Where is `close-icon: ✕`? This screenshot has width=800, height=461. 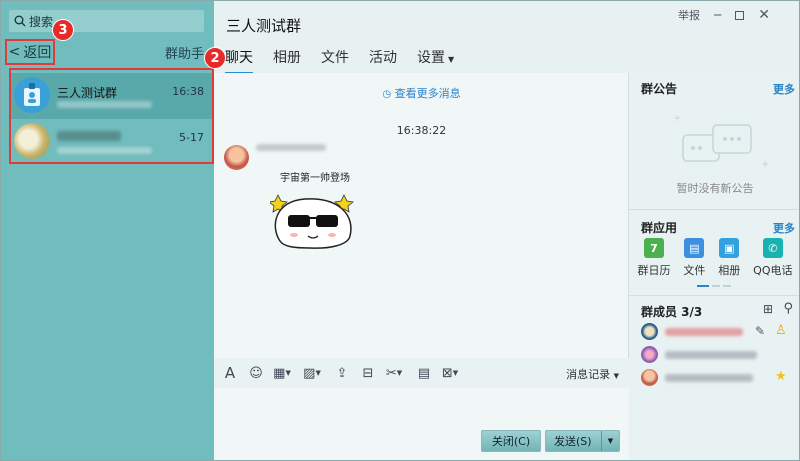 close-icon: ✕ is located at coordinates (764, 15).